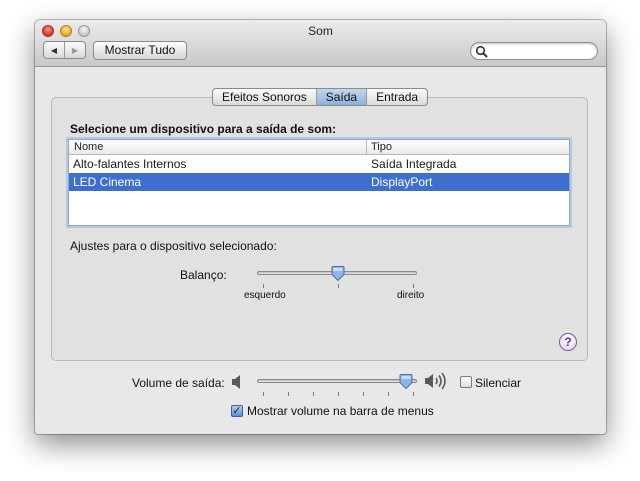 The image size is (640, 481). I want to click on column-header-type: Tipo, so click(381, 147).